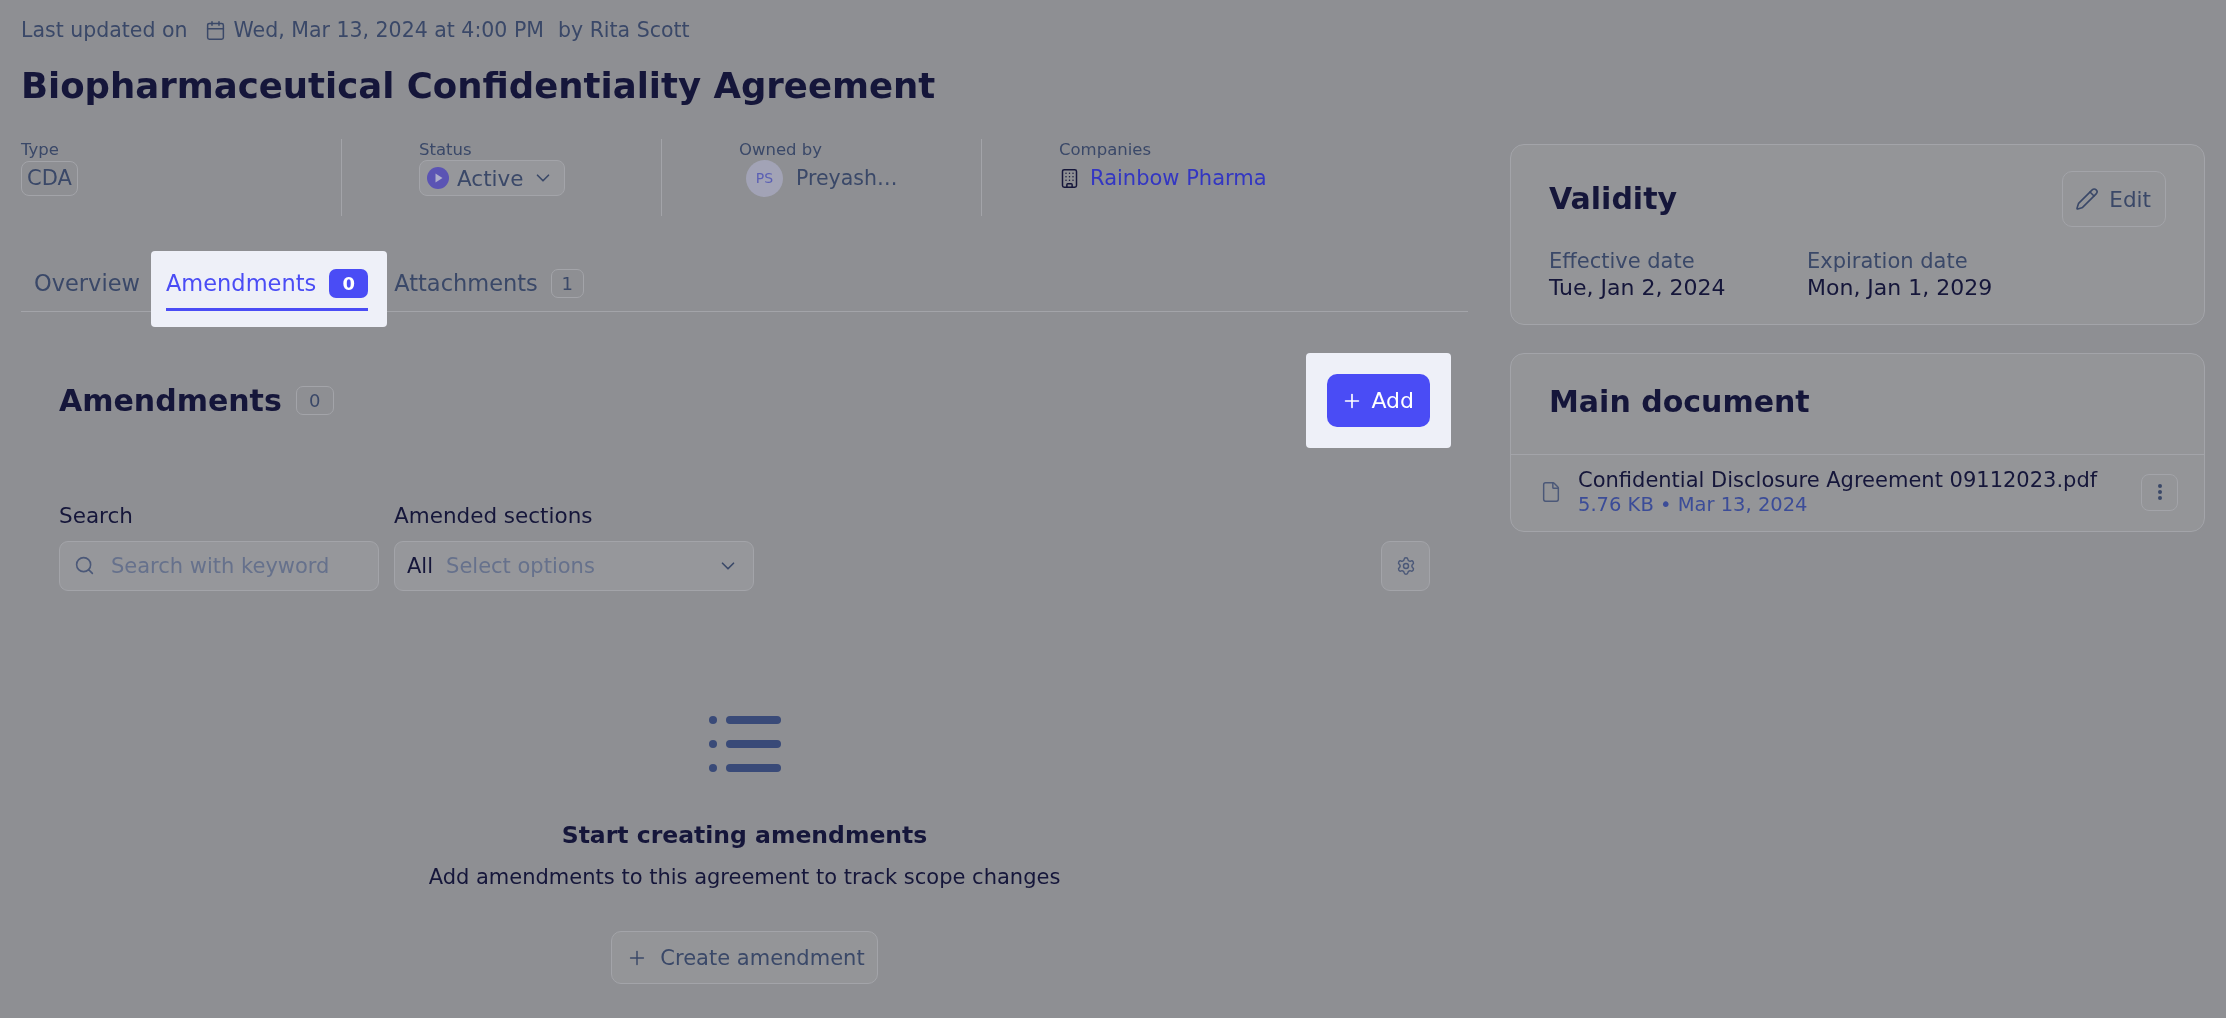 The image size is (2226, 1018). I want to click on create-amendment-button: Create amendment, so click(744, 957).